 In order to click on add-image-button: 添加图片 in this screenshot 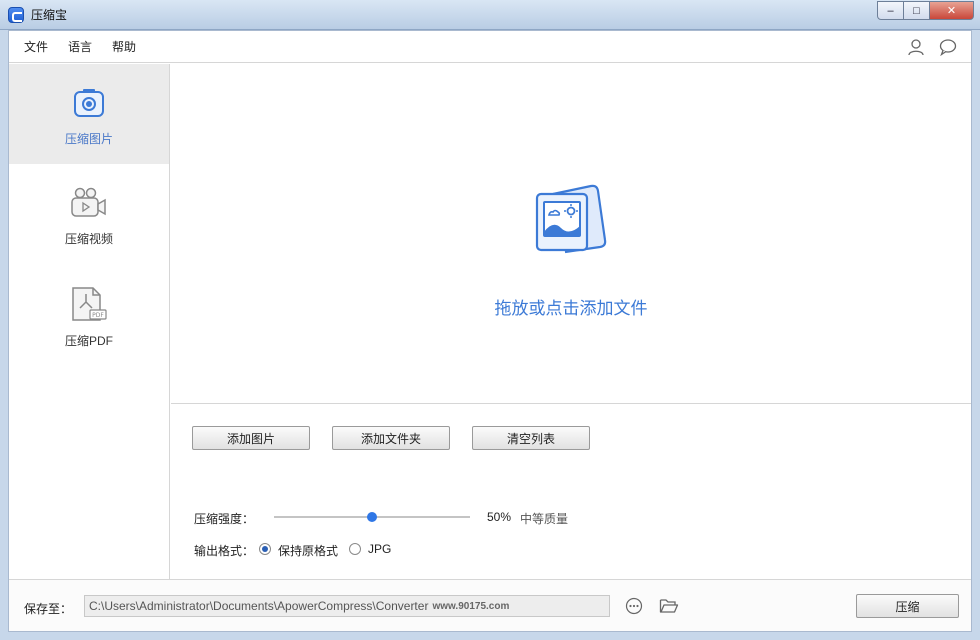, I will do `click(251, 438)`.